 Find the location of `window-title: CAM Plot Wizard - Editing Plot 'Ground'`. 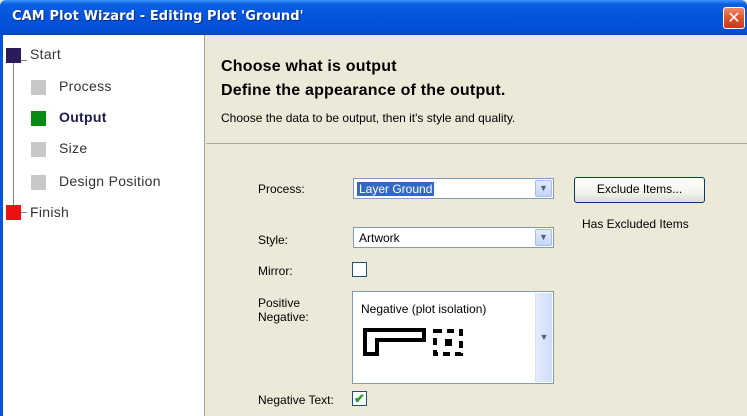

window-title: CAM Plot Wizard - Editing Plot 'Ground' is located at coordinates (158, 16).